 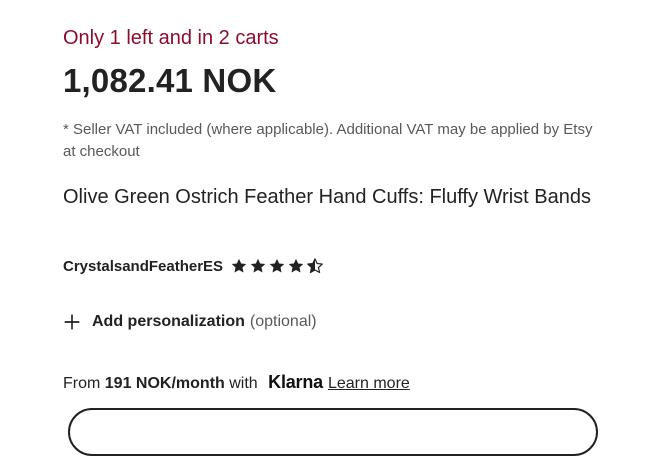 What do you see at coordinates (315, 266) in the screenshot?
I see `half-star-icon` at bounding box center [315, 266].